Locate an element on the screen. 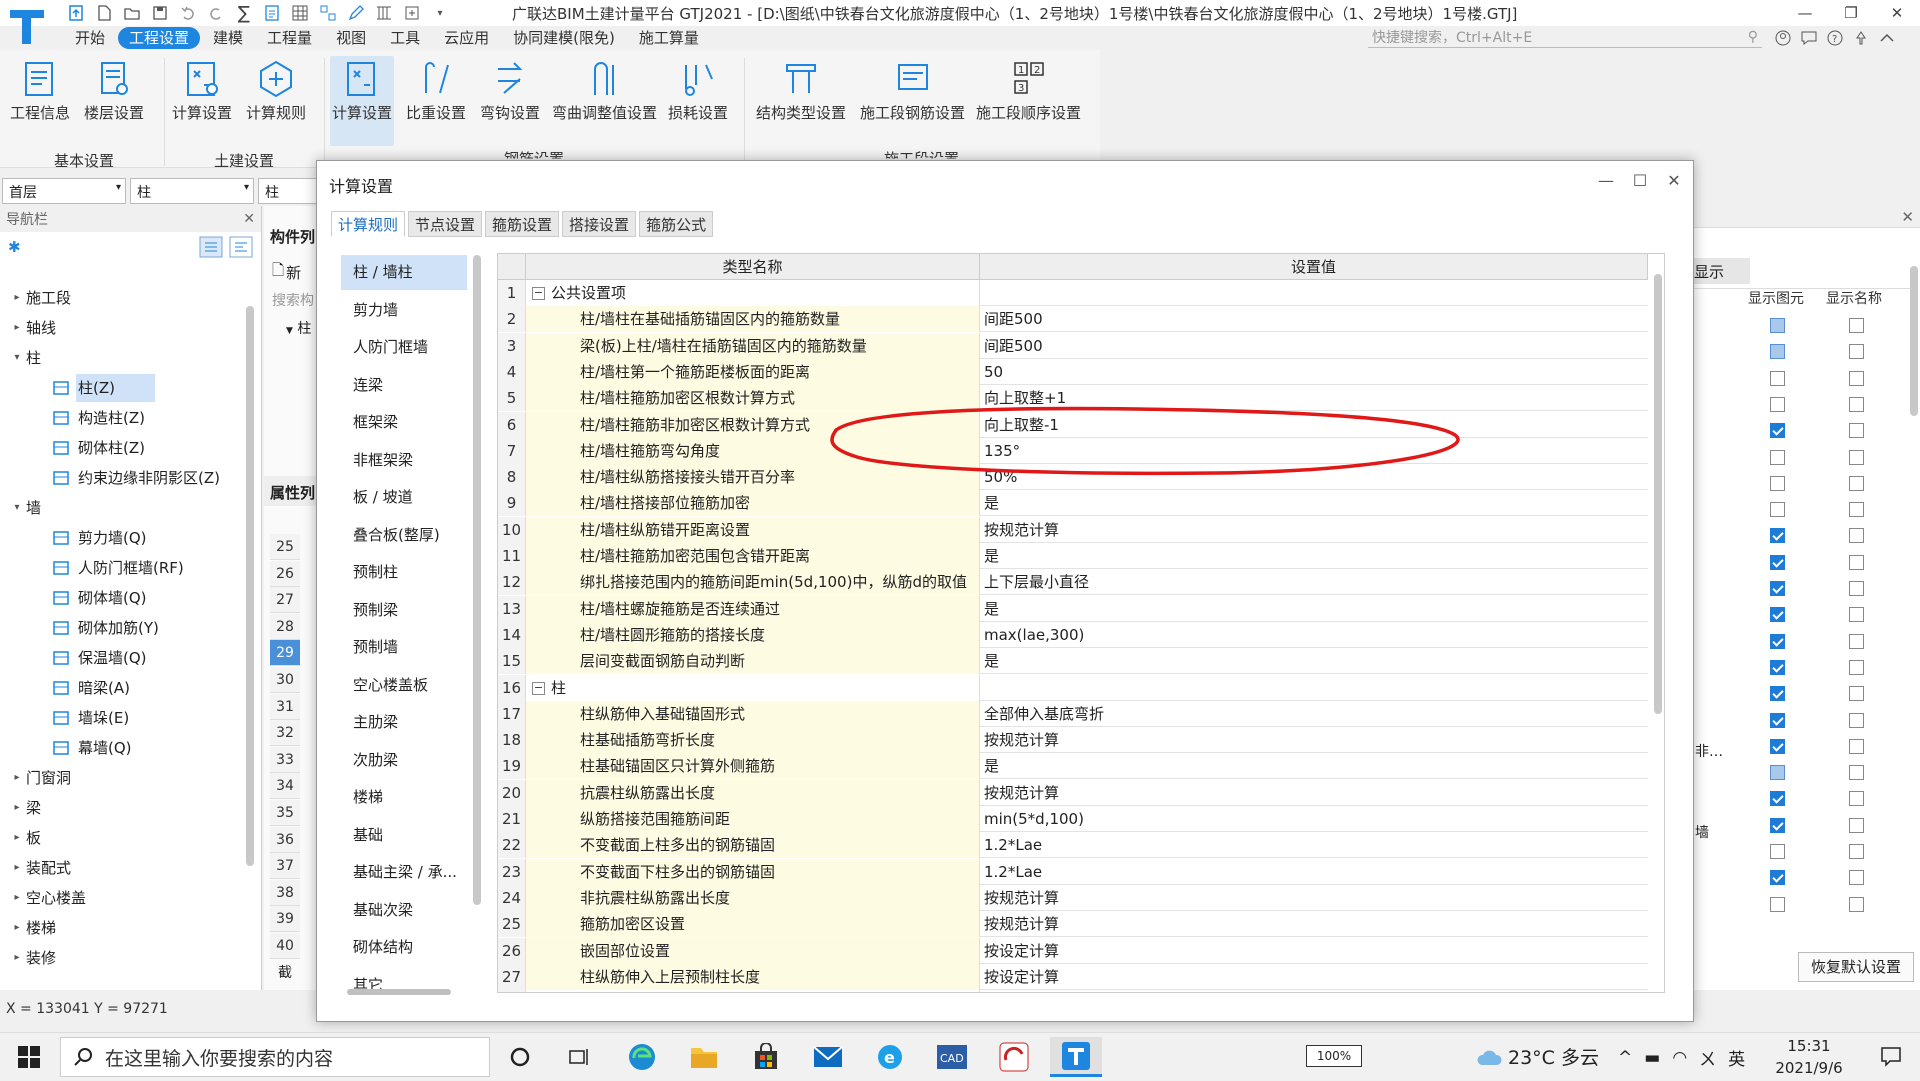  grid-row: 27 柱纵筋伸入上层预制柱长度 按设定计算 is located at coordinates (1073, 976).